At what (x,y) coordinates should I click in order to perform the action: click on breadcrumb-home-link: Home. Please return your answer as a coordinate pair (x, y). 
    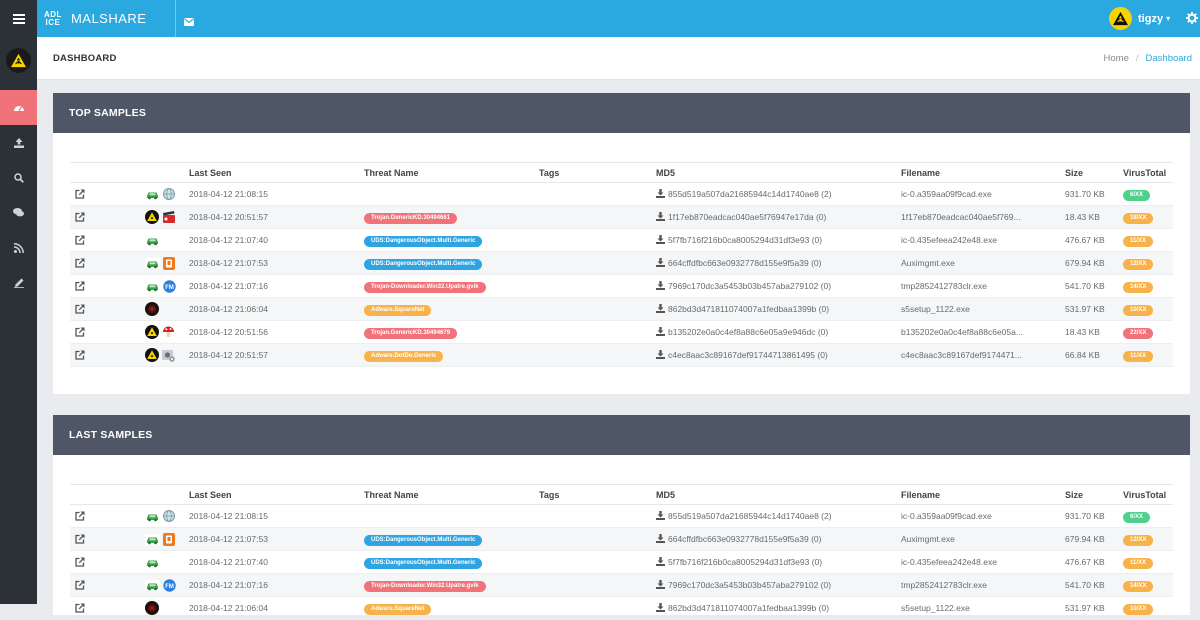
    Looking at the image, I should click on (1116, 58).